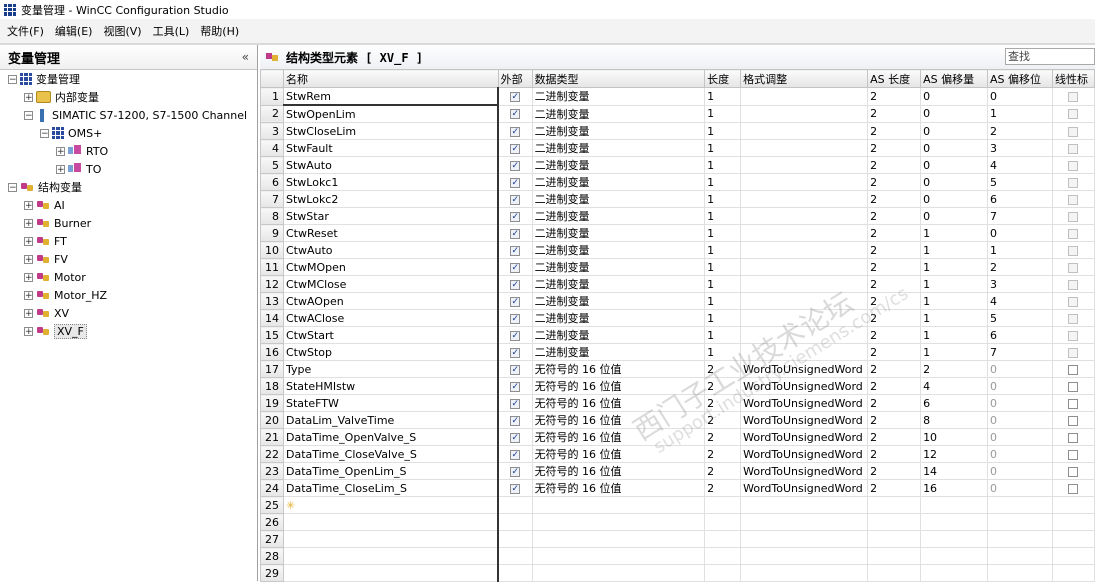 This screenshot has height=582, width=1095. What do you see at coordinates (272, 471) in the screenshot?
I see `row-number: 23` at bounding box center [272, 471].